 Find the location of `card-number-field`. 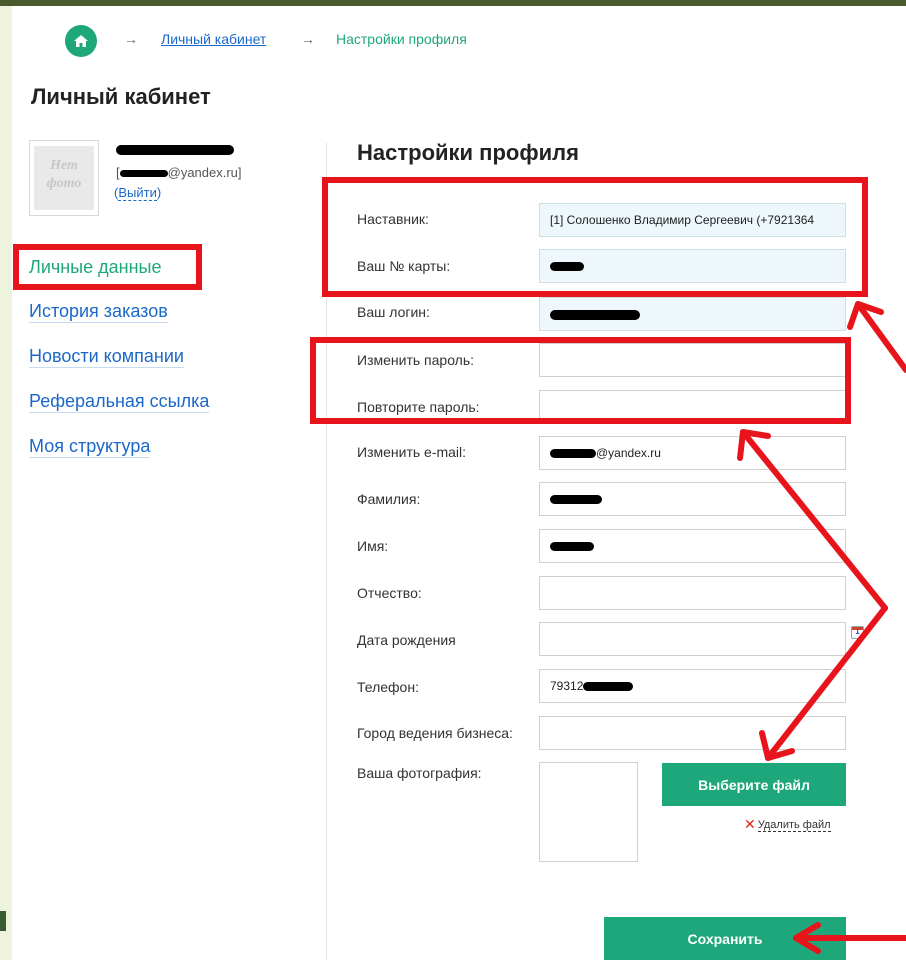

card-number-field is located at coordinates (692, 266).